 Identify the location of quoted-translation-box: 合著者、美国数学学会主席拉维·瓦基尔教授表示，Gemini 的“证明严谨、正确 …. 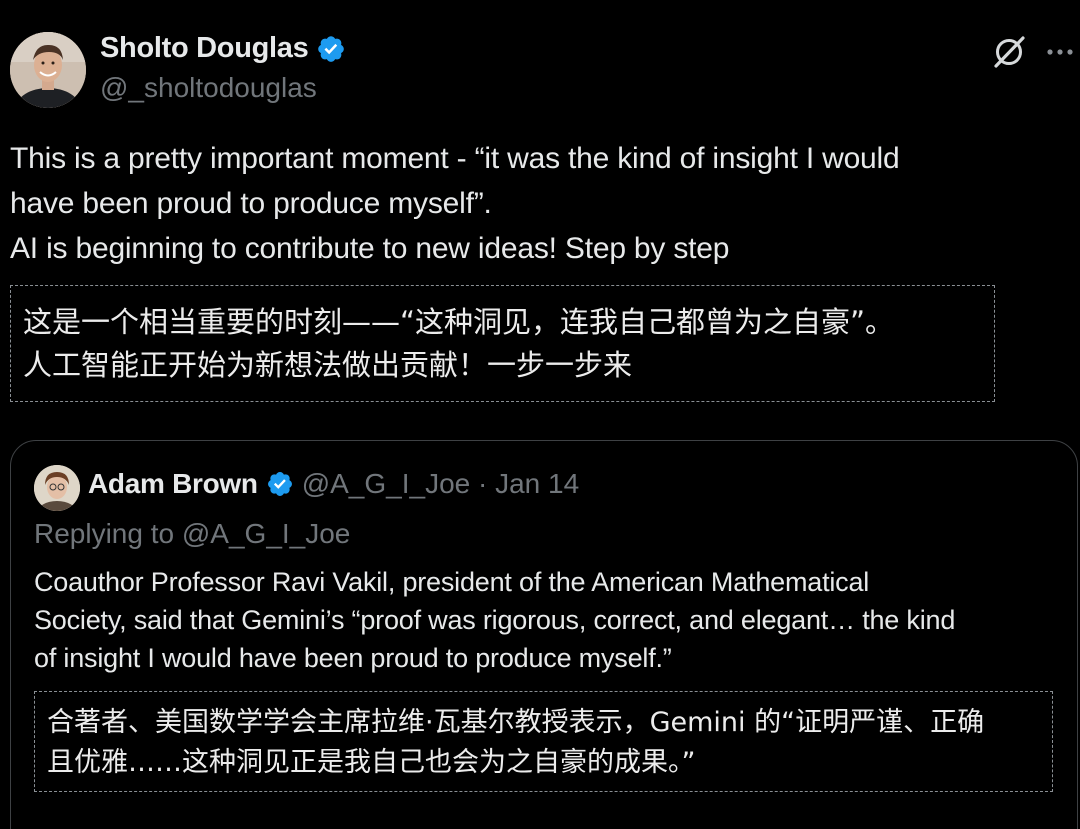
(543, 741).